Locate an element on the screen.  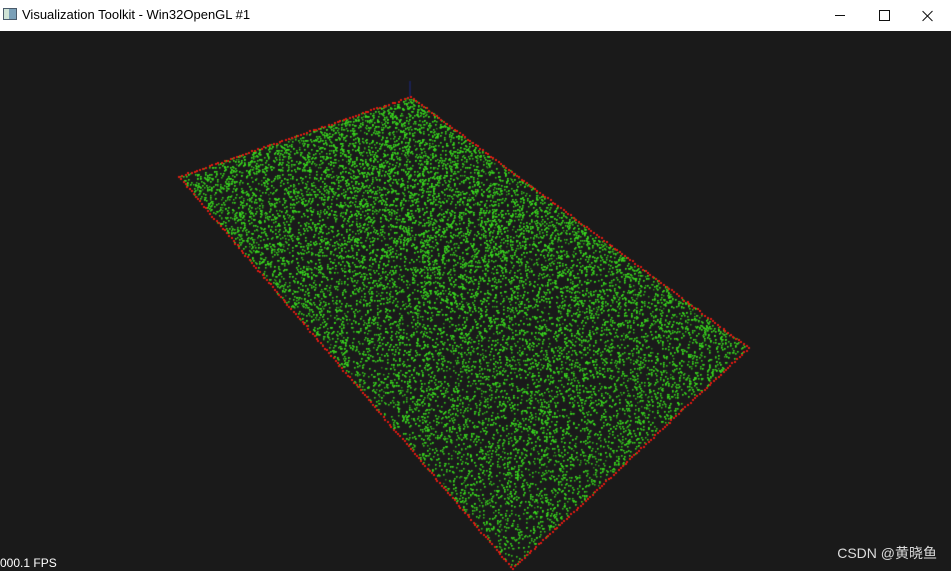
maximize-icon is located at coordinates (884, 15).